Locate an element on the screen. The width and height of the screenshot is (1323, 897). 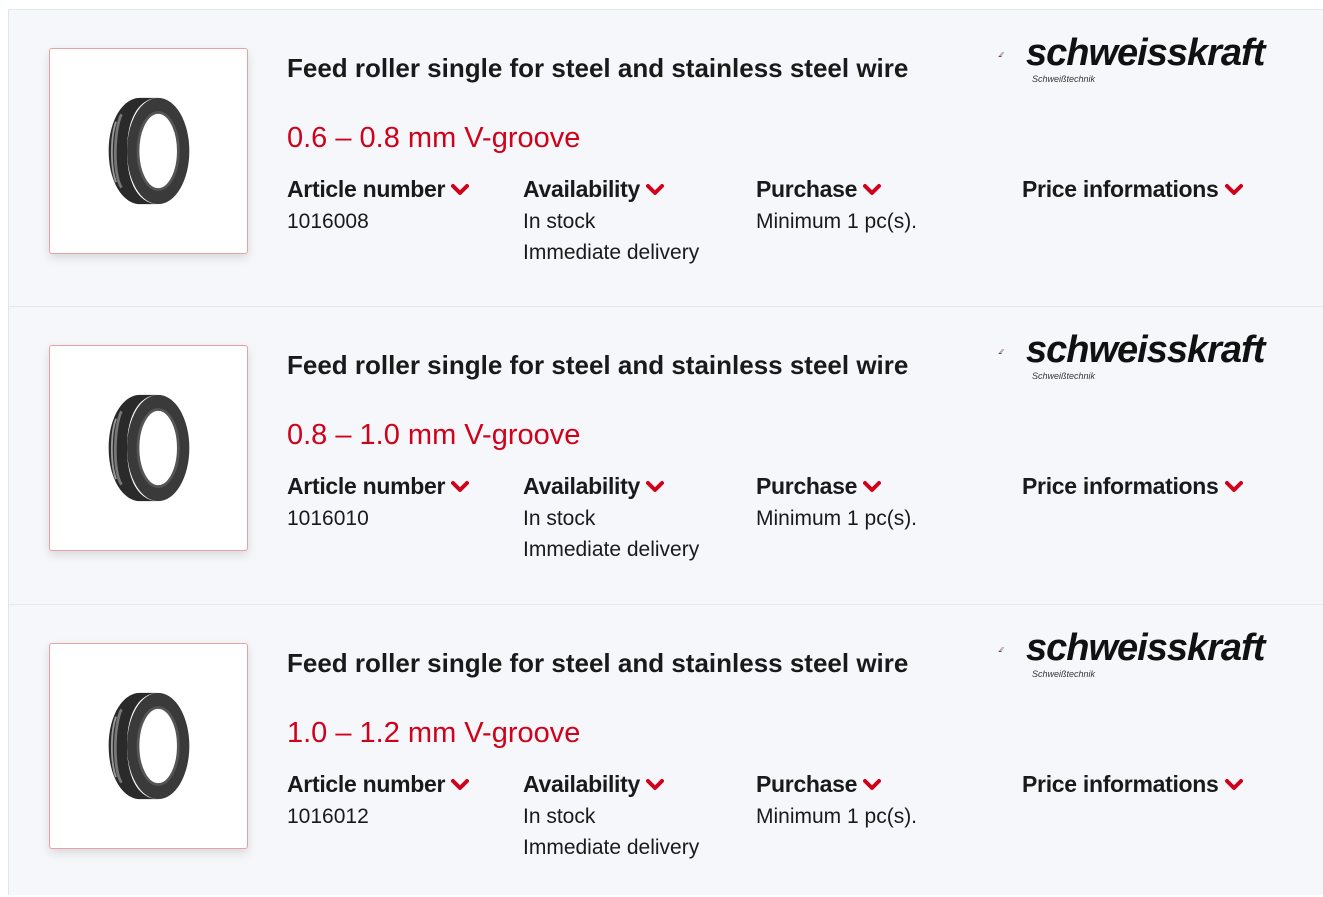
article-number-column: Article number 1016008 is located at coordinates (378, 206).